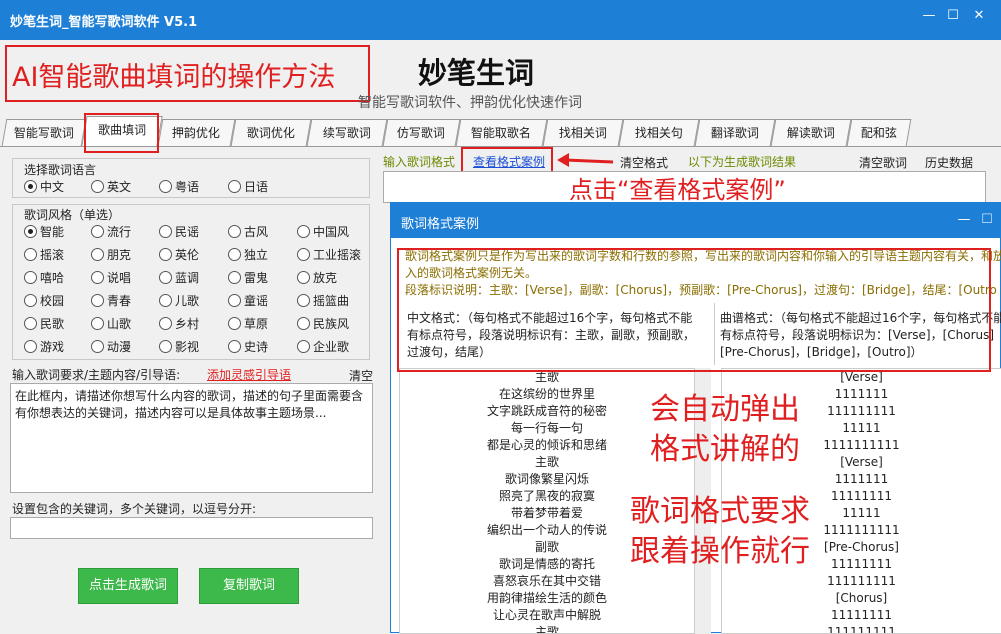 Image resolution: width=1001 pixels, height=634 pixels. I want to click on clear-lyrics-button: 清空歌词, so click(883, 162).